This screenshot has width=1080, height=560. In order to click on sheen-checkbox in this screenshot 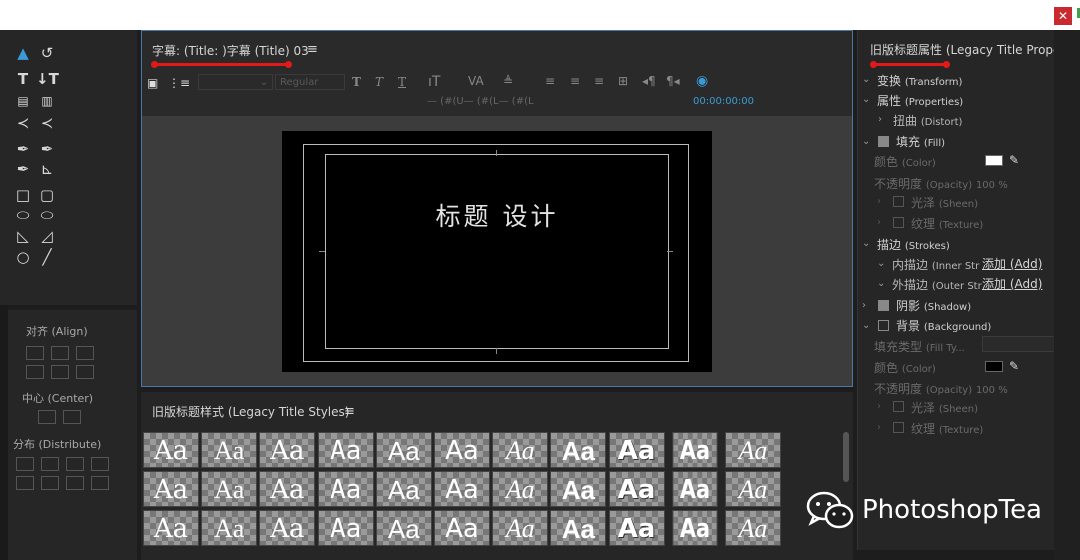, I will do `click(898, 201)`.